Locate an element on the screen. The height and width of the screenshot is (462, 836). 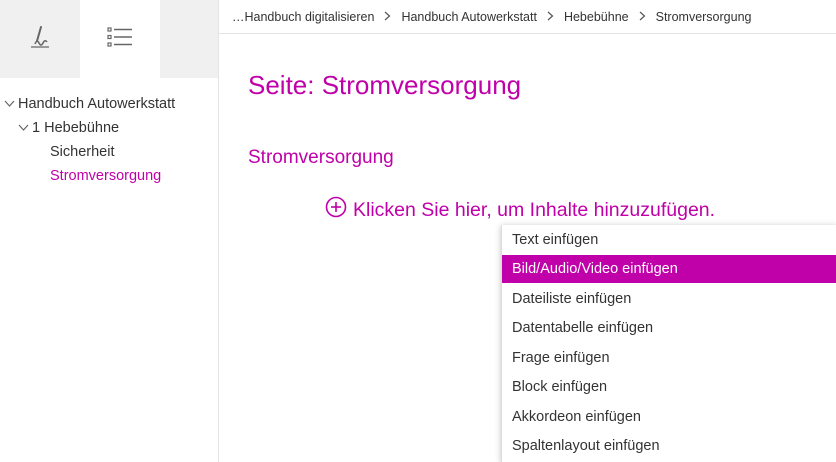
tree-item-label: Stromversorgung is located at coordinates (106, 176).